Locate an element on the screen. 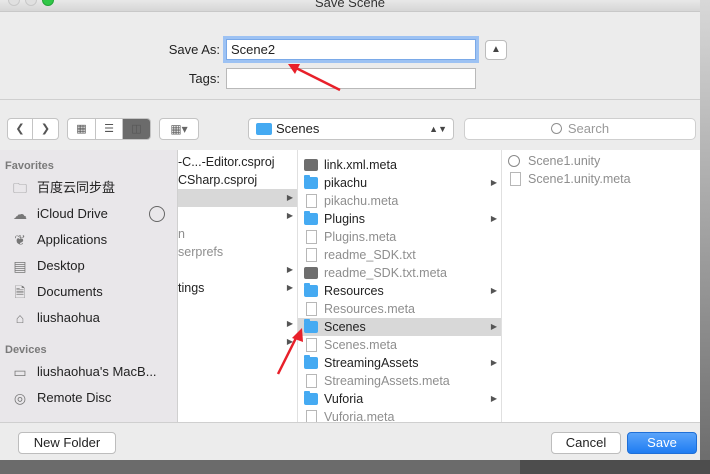 Image resolution: width=710 pixels, height=474 pixels. list-item-selected: ▶ is located at coordinates (237, 198).